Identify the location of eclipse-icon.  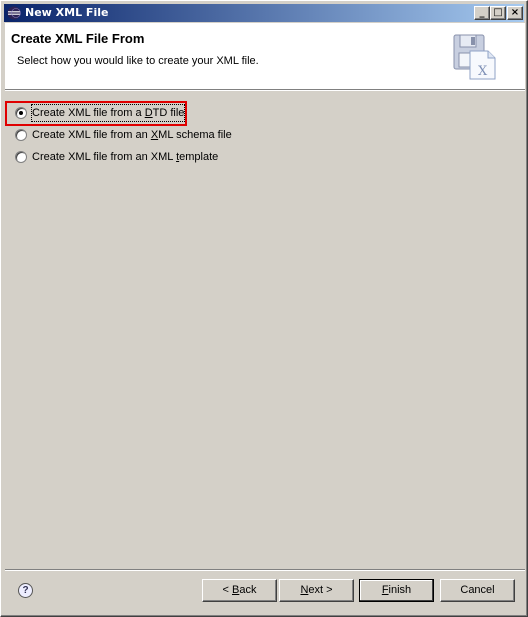
(14, 13).